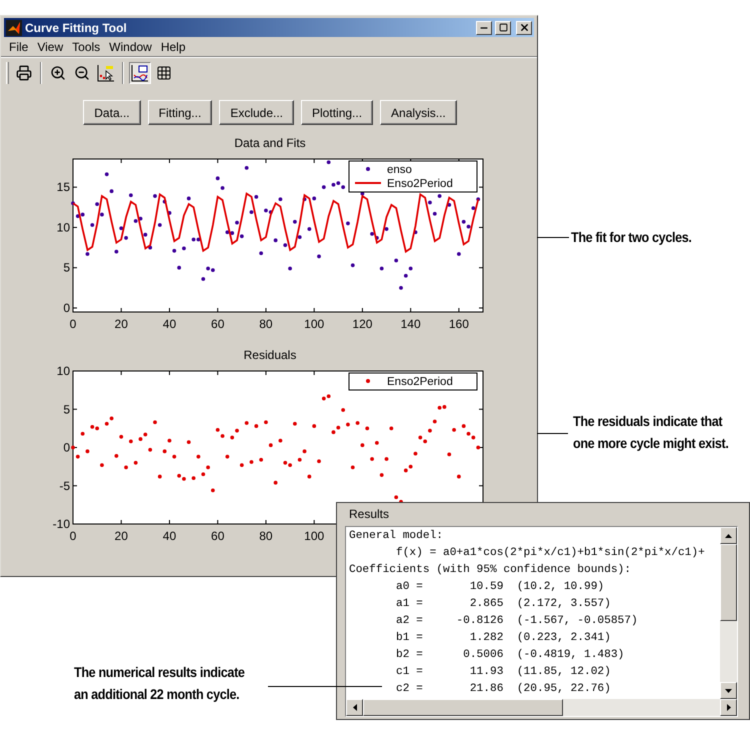  Describe the element at coordinates (648, 421) in the screenshot. I see `callout-text: The residuals indicate that` at that location.